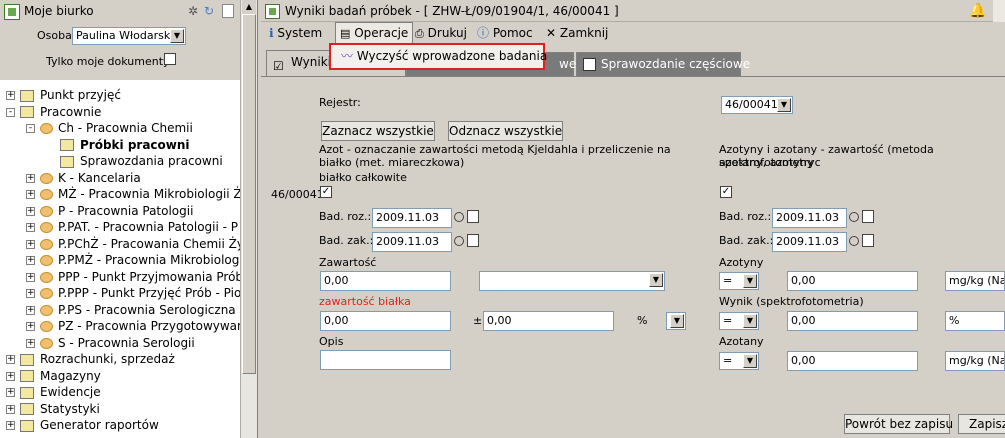  Describe the element at coordinates (852, 281) in the screenshot. I see `azotyny-input: 0,00` at that location.